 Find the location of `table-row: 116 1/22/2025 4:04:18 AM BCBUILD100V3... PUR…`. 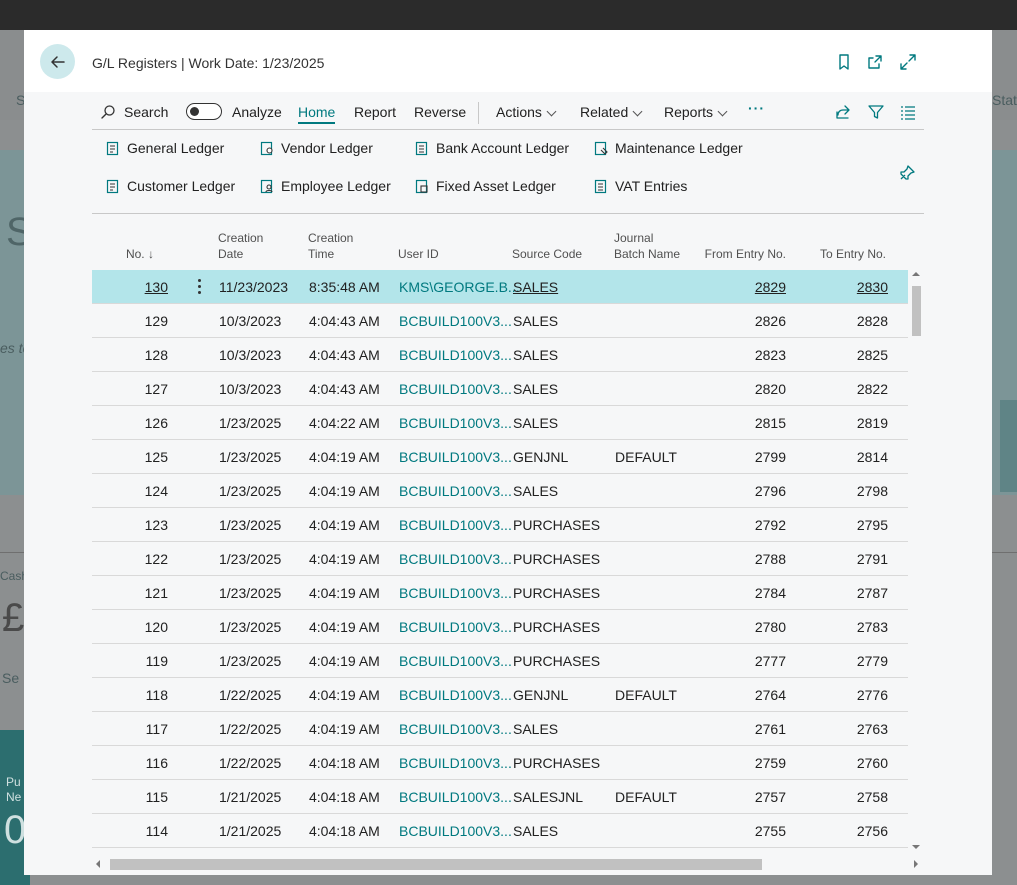

table-row: 116 1/22/2025 4:04:18 AM BCBUILD100V3... PUR… is located at coordinates (500, 763).